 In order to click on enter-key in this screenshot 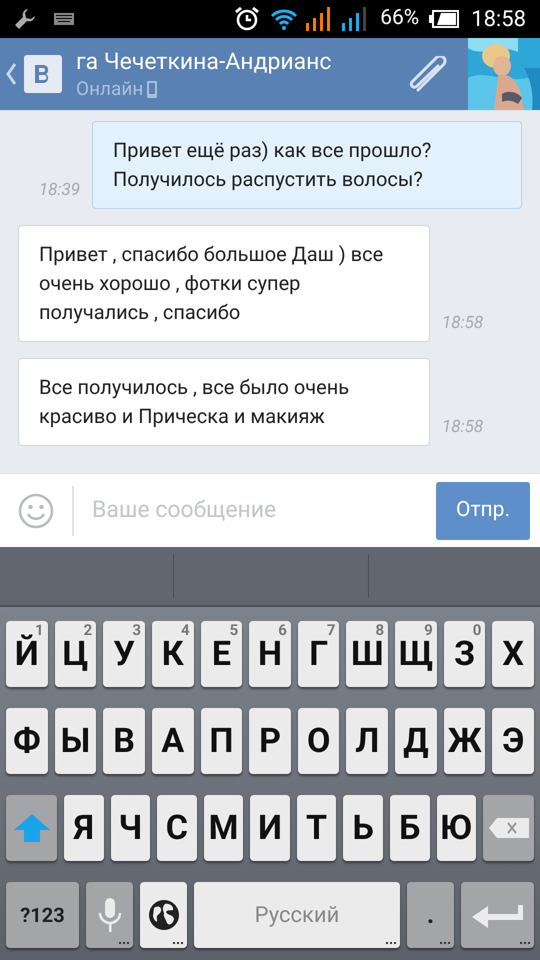, I will do `click(497, 915)`.